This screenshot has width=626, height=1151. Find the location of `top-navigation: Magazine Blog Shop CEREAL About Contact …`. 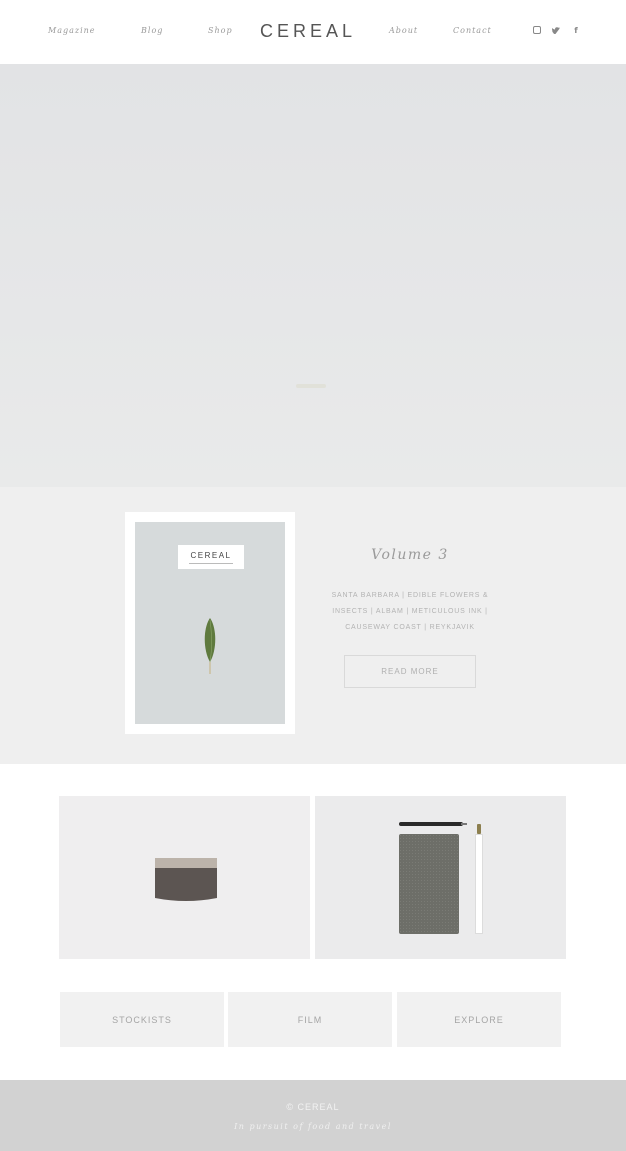

top-navigation: Magazine Blog Shop CEREAL About Contact … is located at coordinates (313, 32).